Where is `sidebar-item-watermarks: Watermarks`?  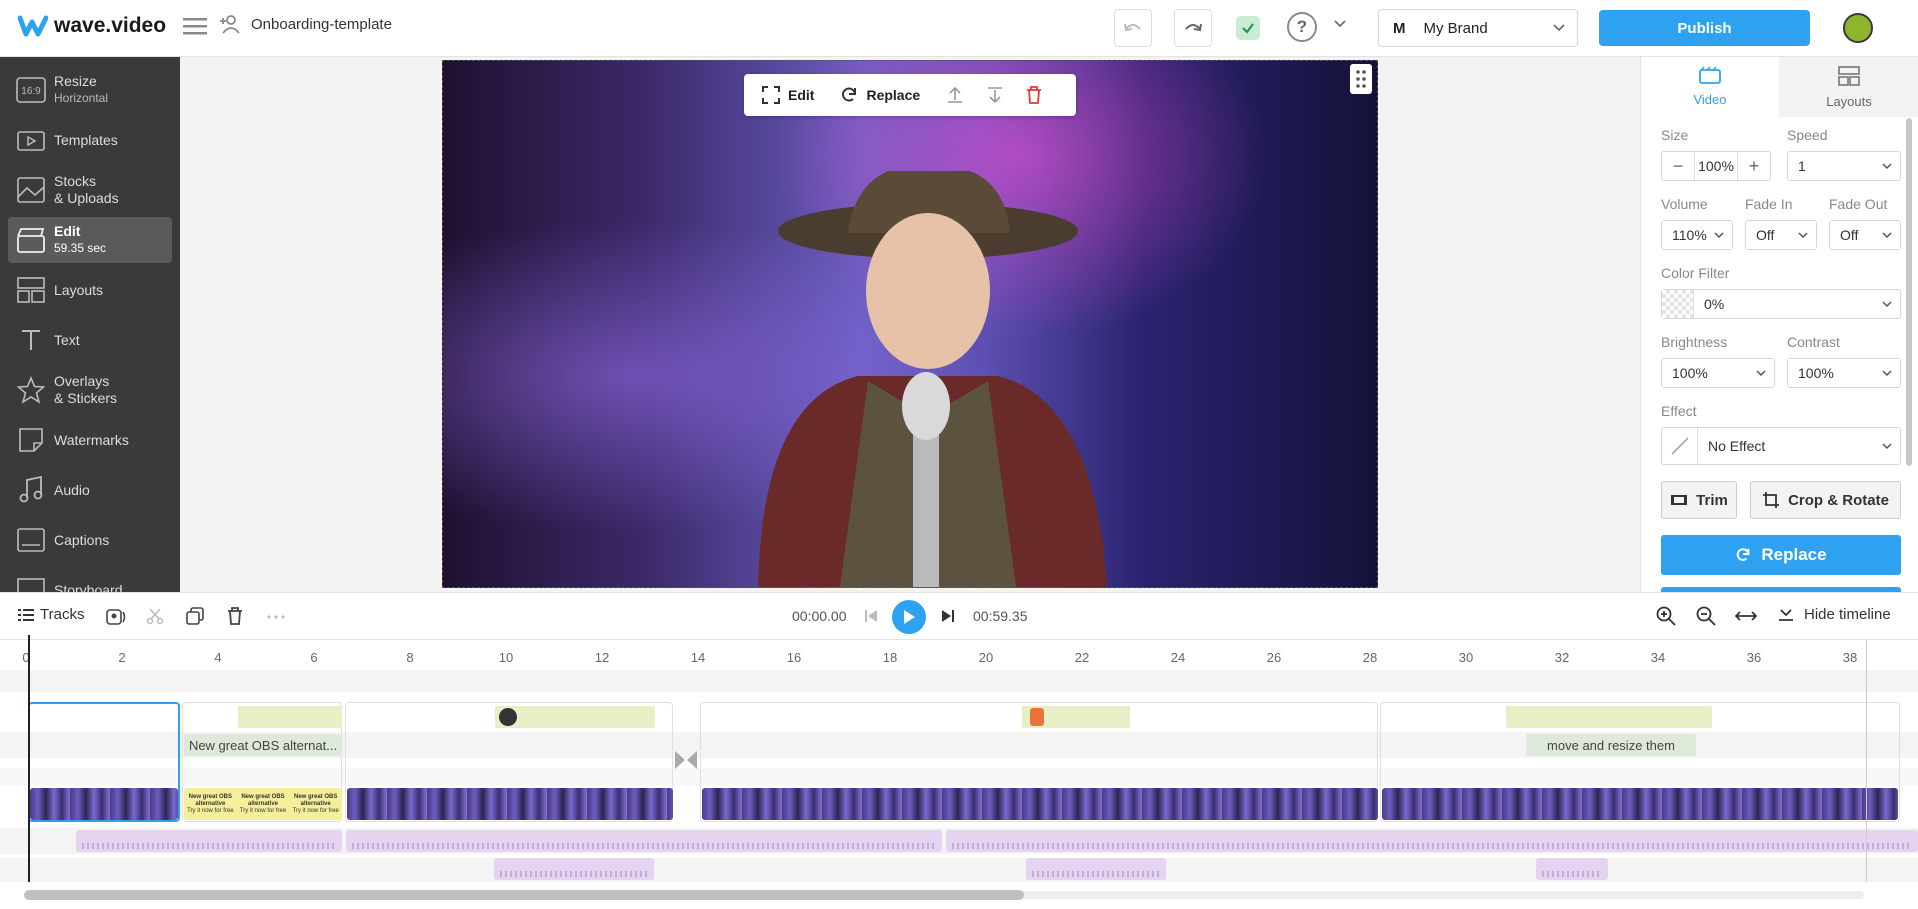
sidebar-item-watermarks: Watermarks is located at coordinates (90, 440).